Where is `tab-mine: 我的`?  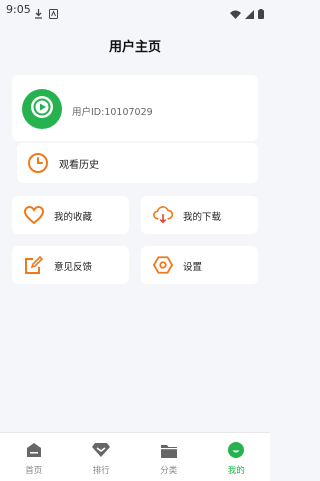 tab-mine: 我的 is located at coordinates (237, 457).